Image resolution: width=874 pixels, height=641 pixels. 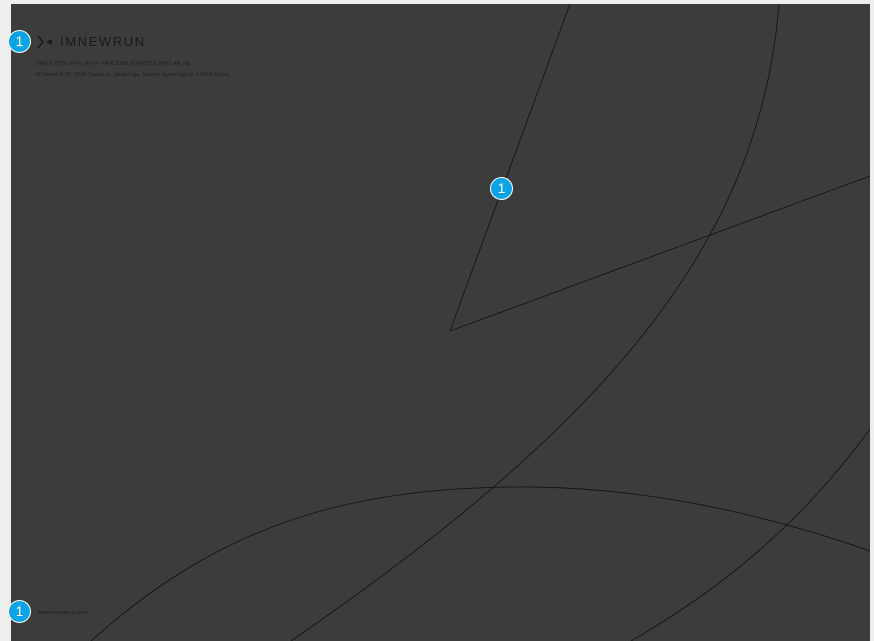 I want to click on annotation-marker-bottom-left: 1, so click(x=19, y=611).